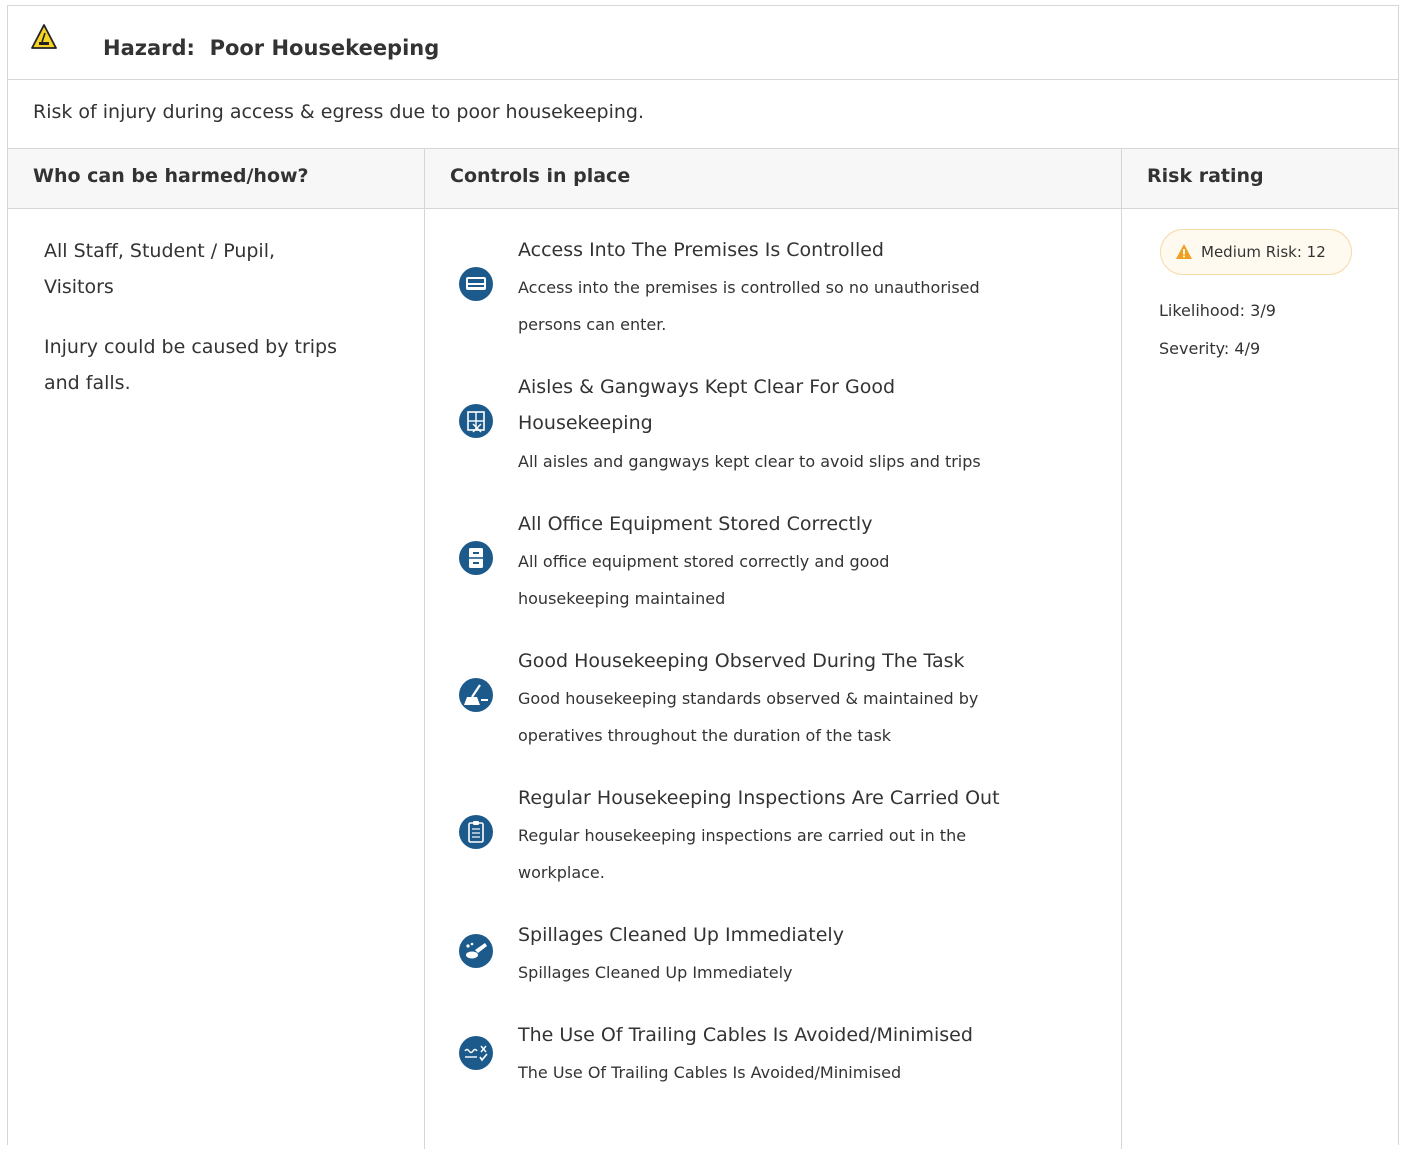 Image resolution: width=1404 pixels, height=1149 pixels. Describe the element at coordinates (44, 36) in the screenshot. I see `hazard-warning-icon` at that location.